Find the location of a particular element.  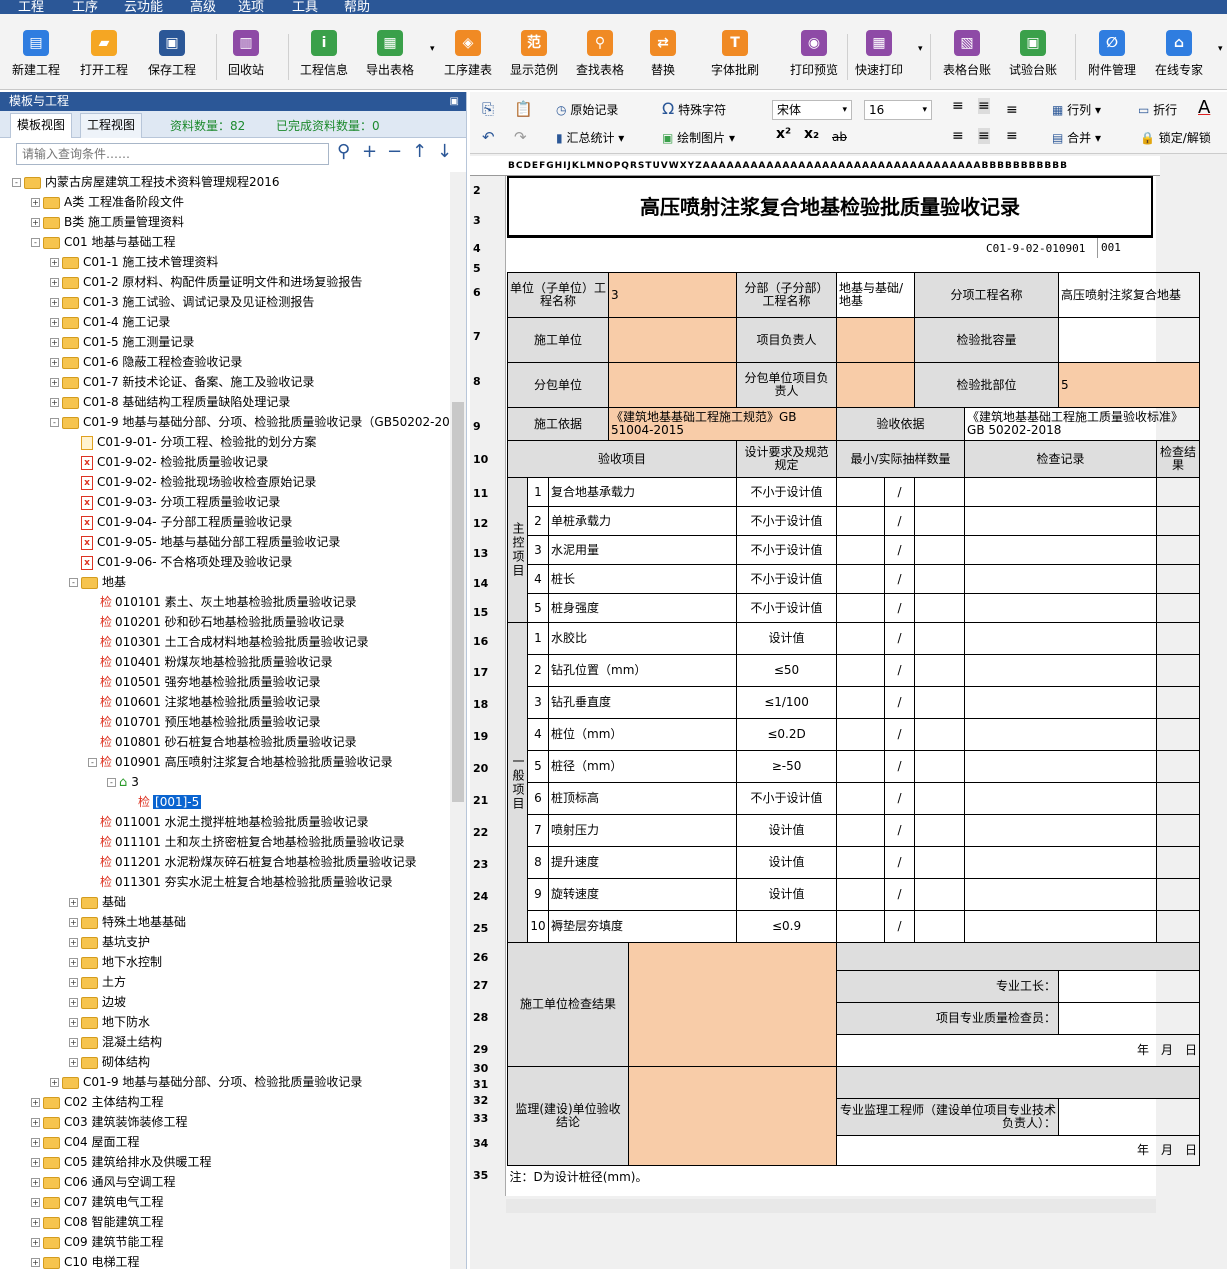

menu-item-6: 帮助 is located at coordinates (357, 7).